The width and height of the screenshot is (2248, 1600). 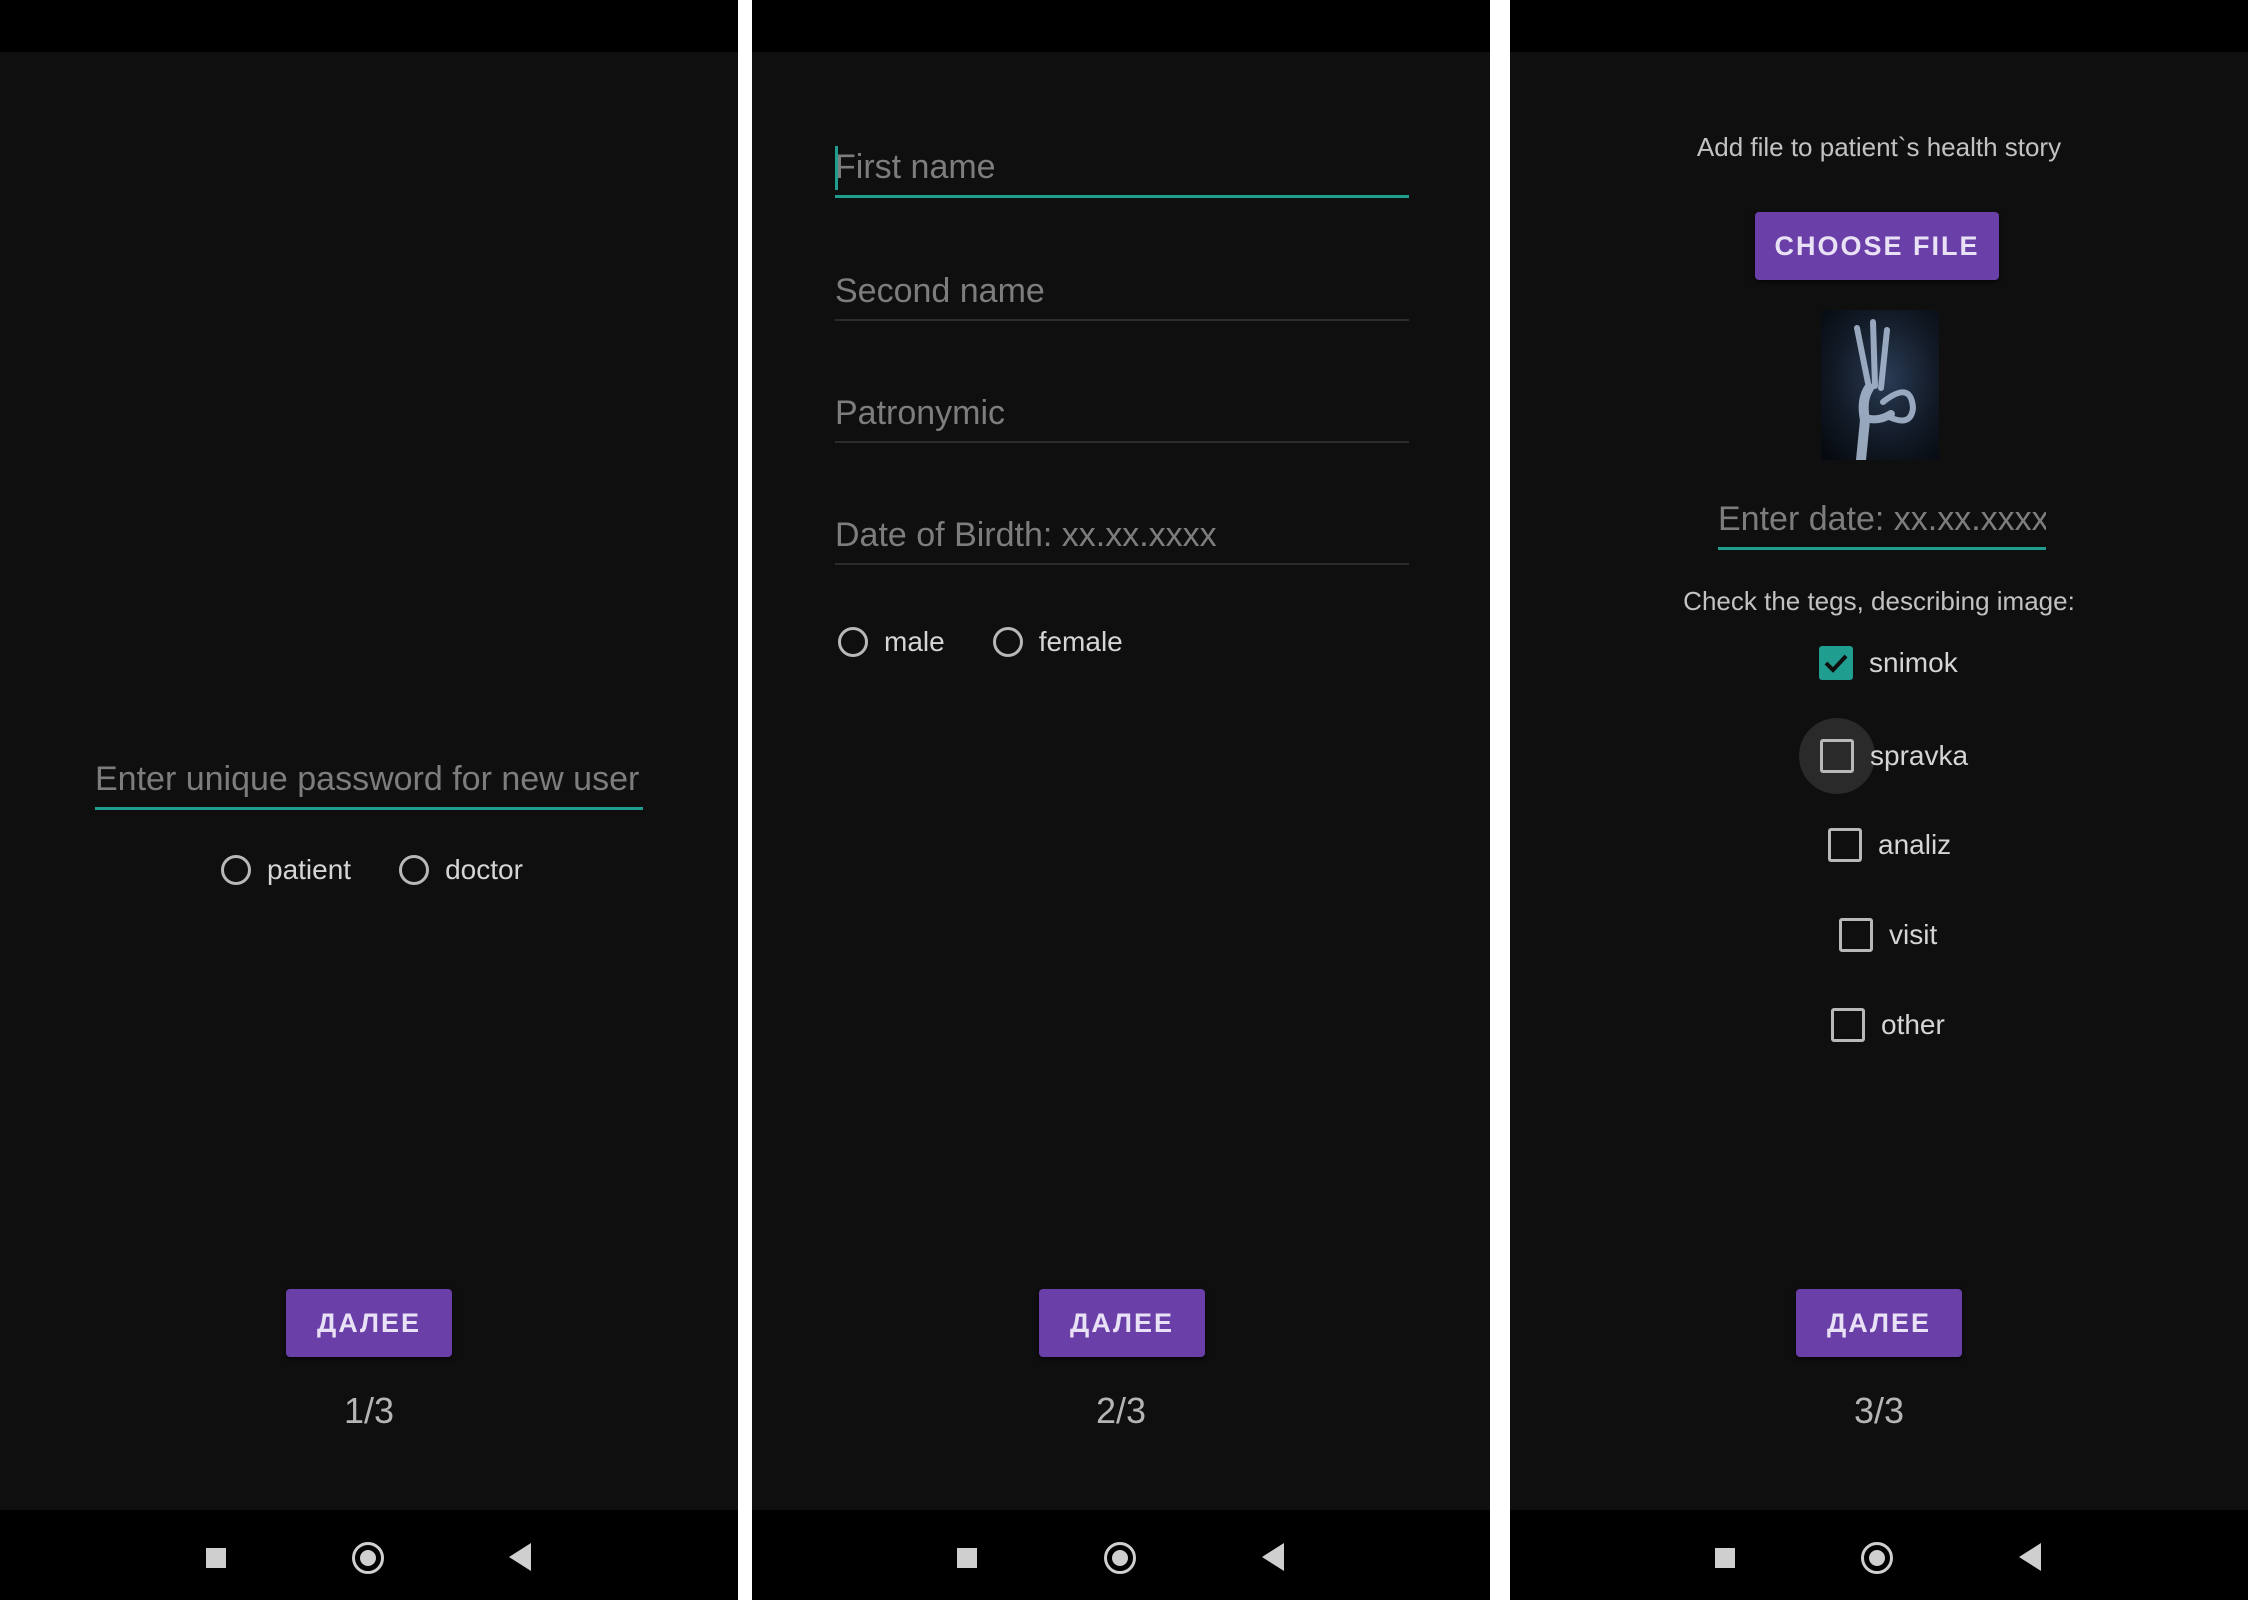 I want to click on checkbox-snimok, so click(x=1836, y=663).